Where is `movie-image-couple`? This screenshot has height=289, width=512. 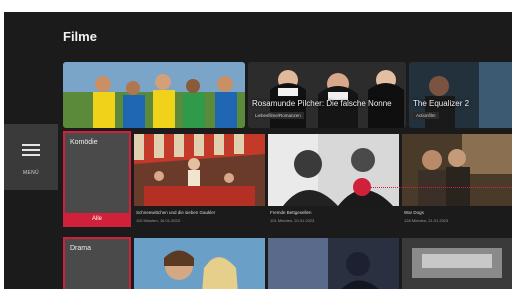
movie-image-couple is located at coordinates (199, 263).